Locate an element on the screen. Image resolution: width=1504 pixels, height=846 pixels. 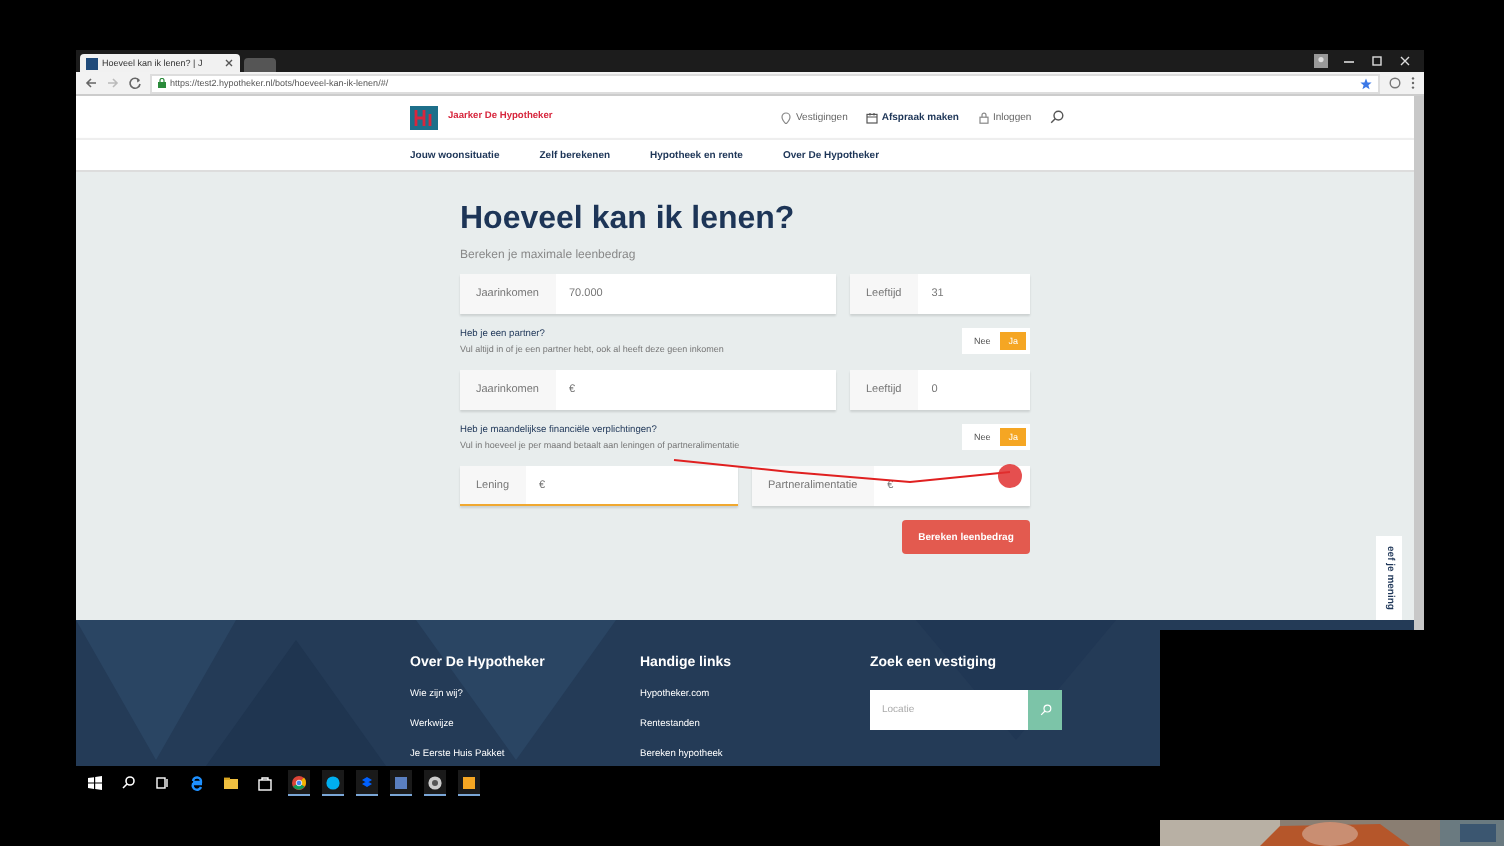
menu-icon is located at coordinates (1413, 83).